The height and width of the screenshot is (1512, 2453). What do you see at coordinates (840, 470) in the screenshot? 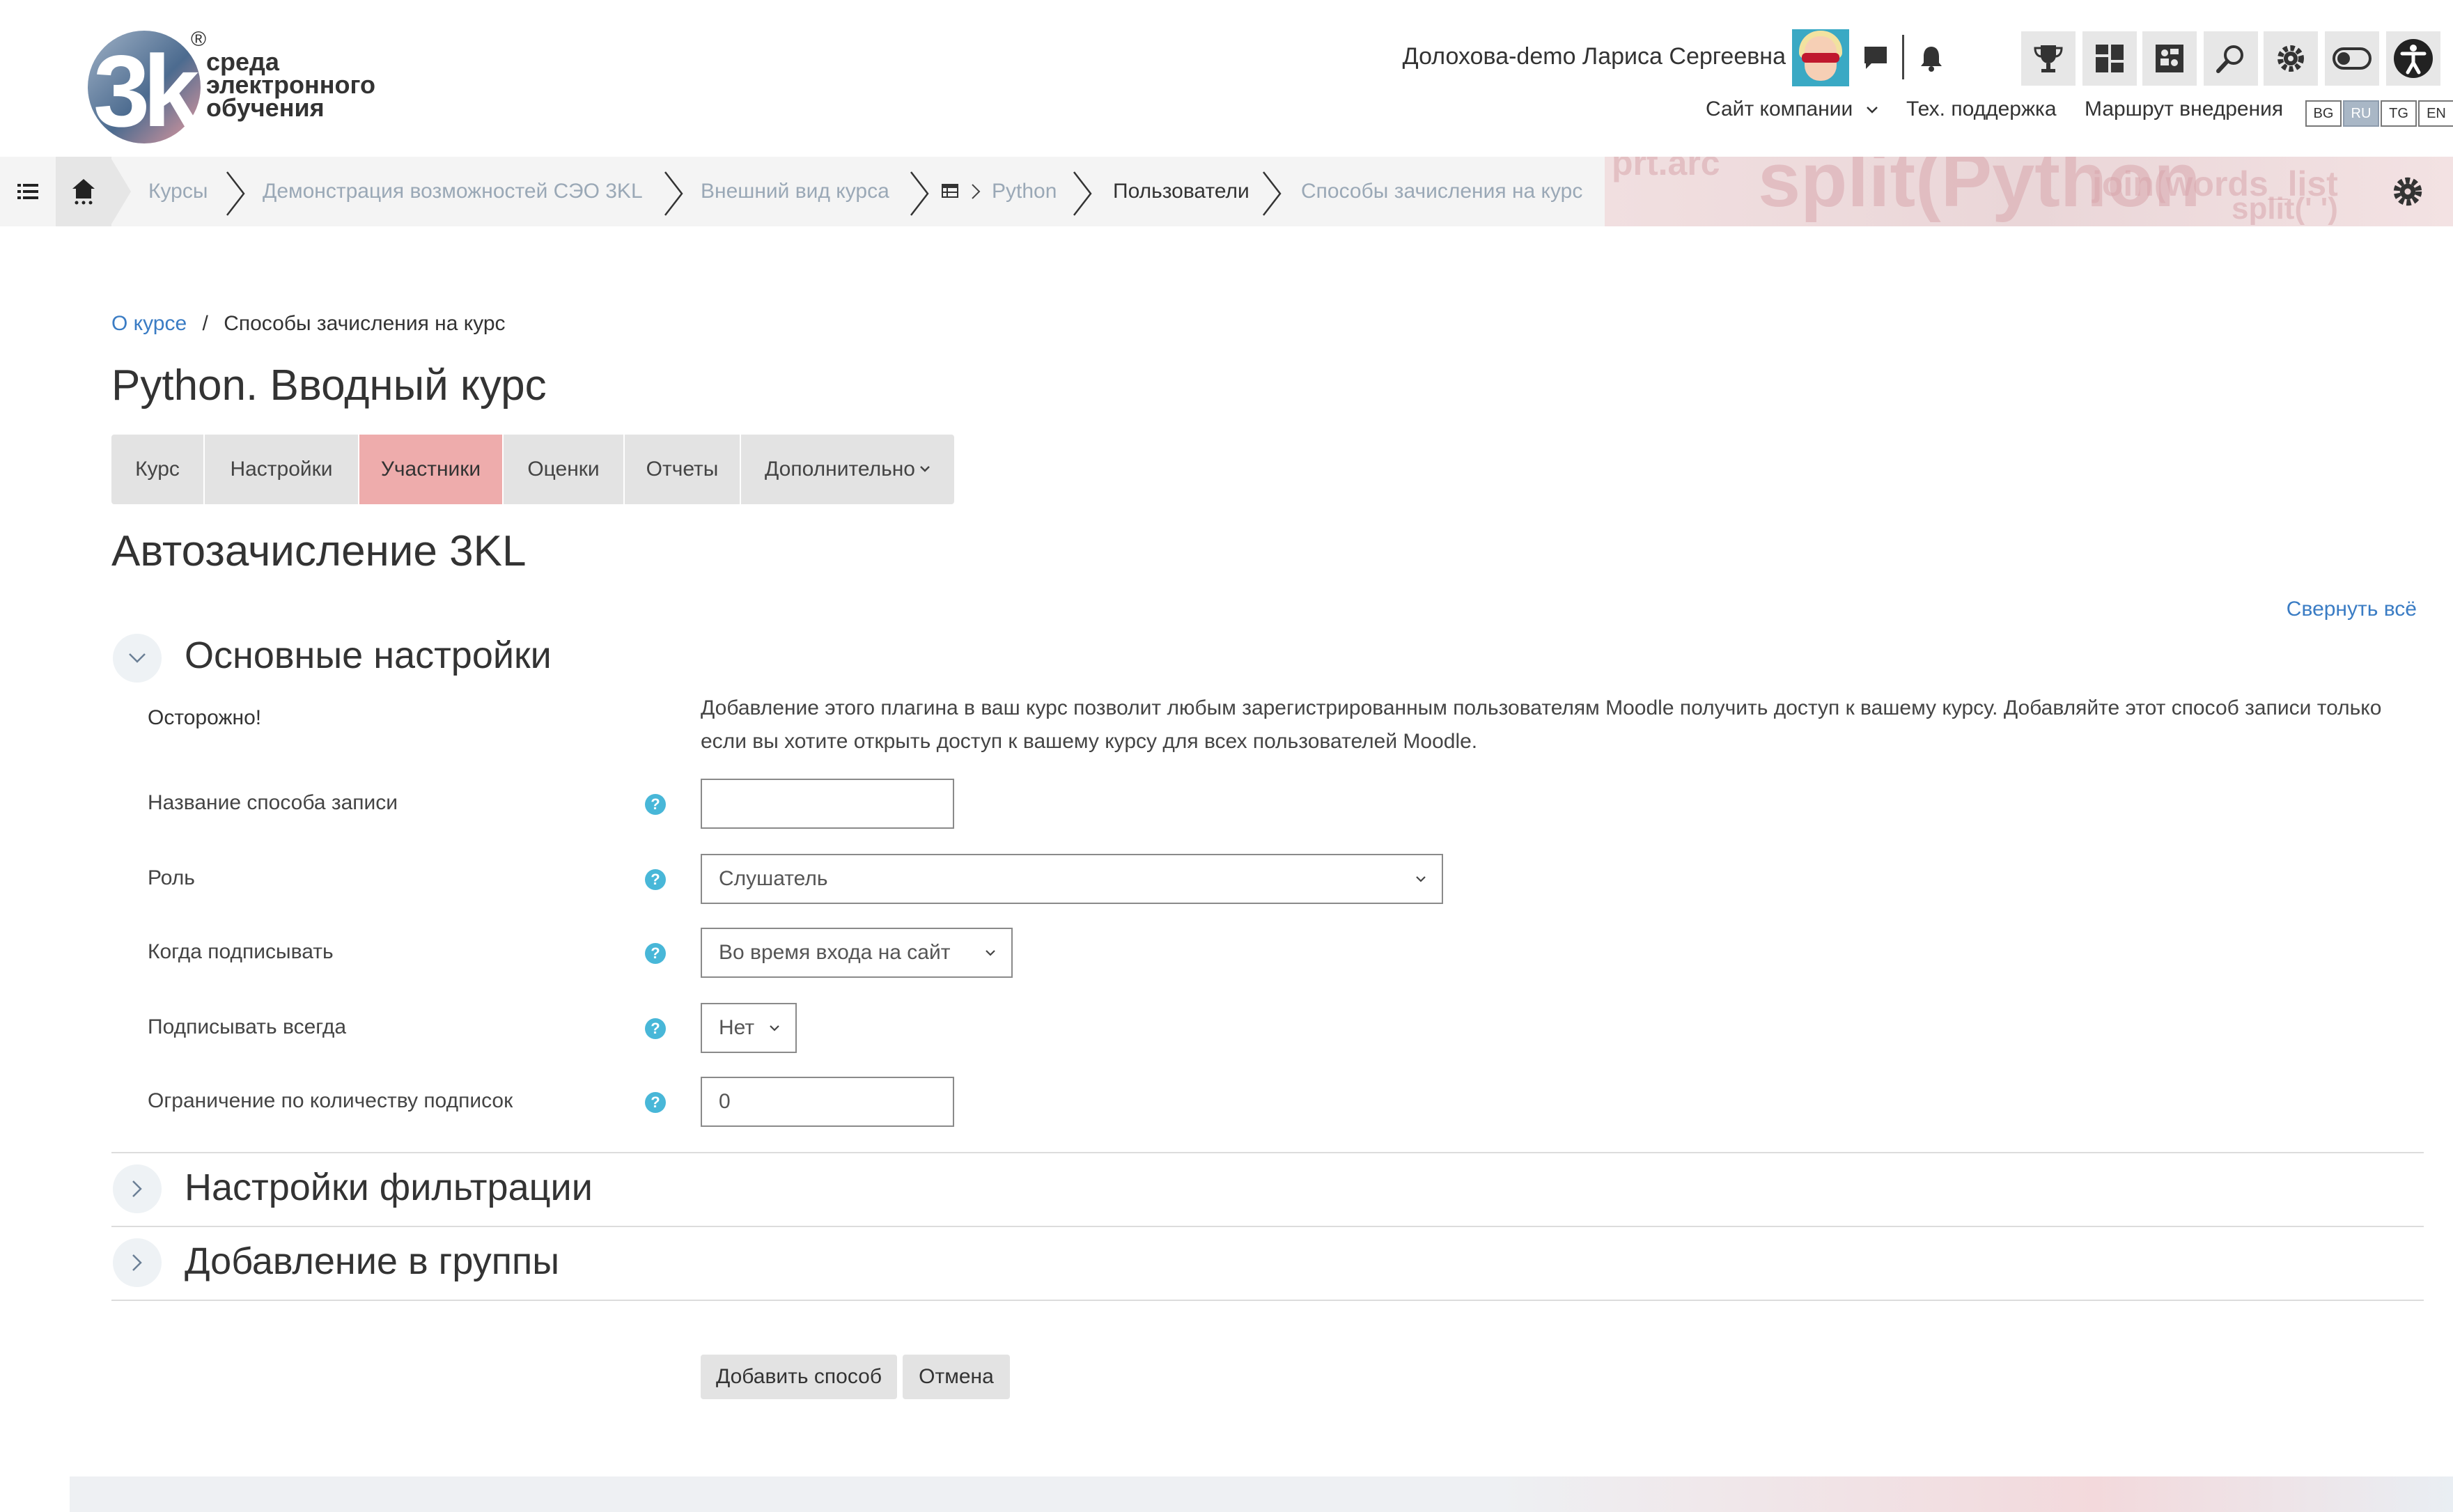
I see `tab-more-label: Дополнительно` at bounding box center [840, 470].